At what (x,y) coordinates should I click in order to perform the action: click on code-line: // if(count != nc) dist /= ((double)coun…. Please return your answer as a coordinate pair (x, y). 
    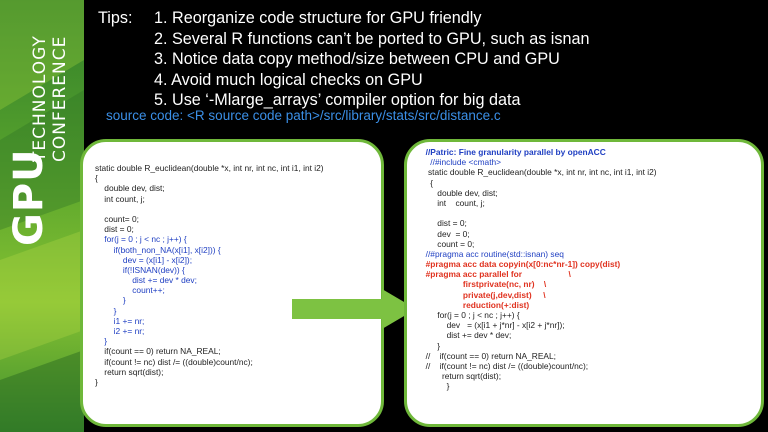
    Looking at the image, I should click on (505, 365).